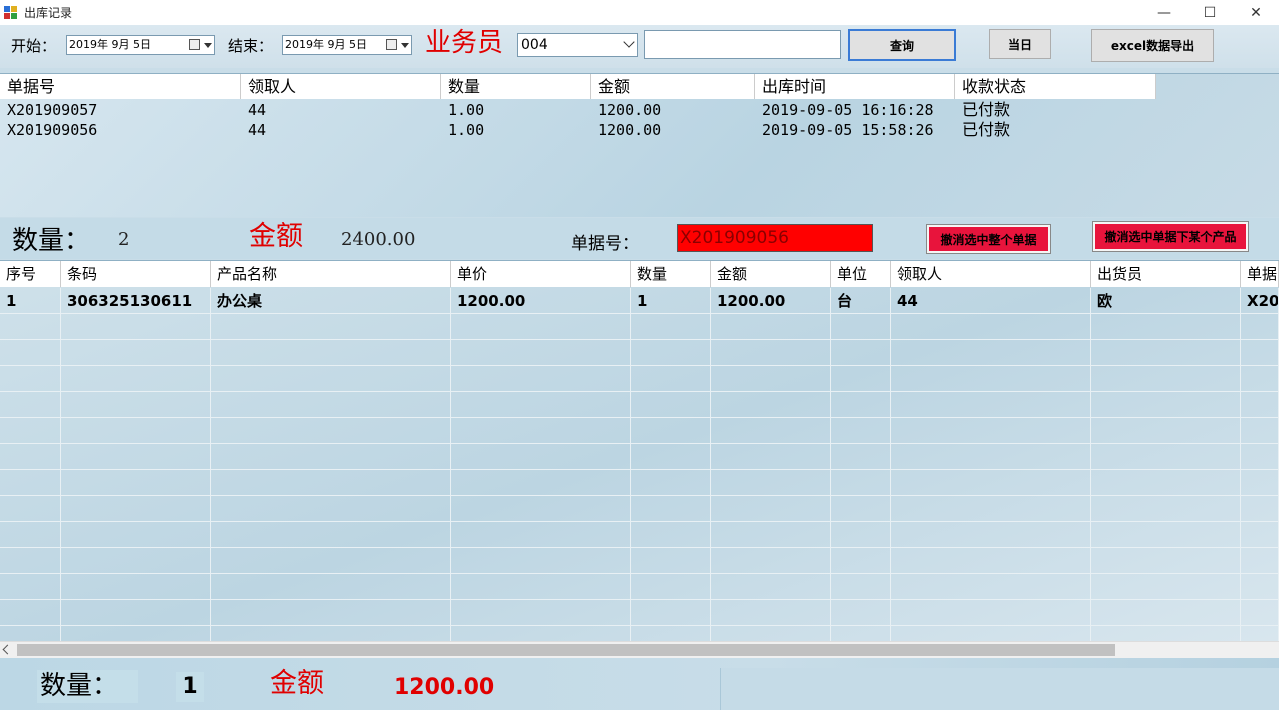 This screenshot has width=1279, height=710. Describe the element at coordinates (605, 244) in the screenshot. I see `doc-no-label: 单据号：` at that location.